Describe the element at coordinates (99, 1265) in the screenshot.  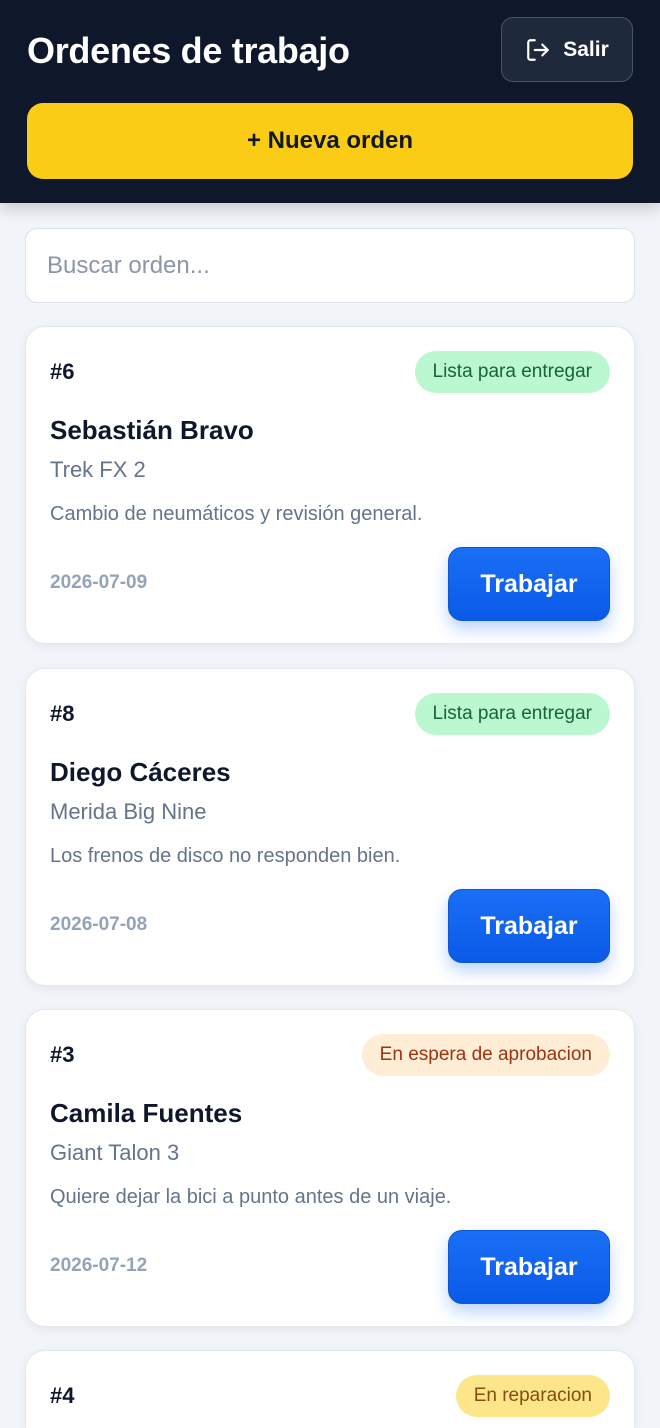
I see `order-date: 2026-07-12` at that location.